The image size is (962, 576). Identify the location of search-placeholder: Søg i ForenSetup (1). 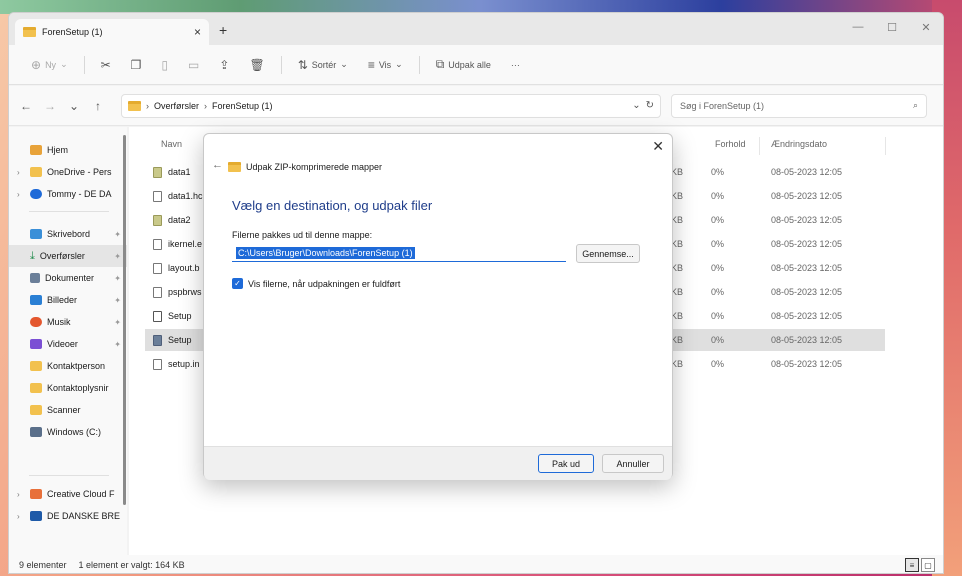
(722, 105).